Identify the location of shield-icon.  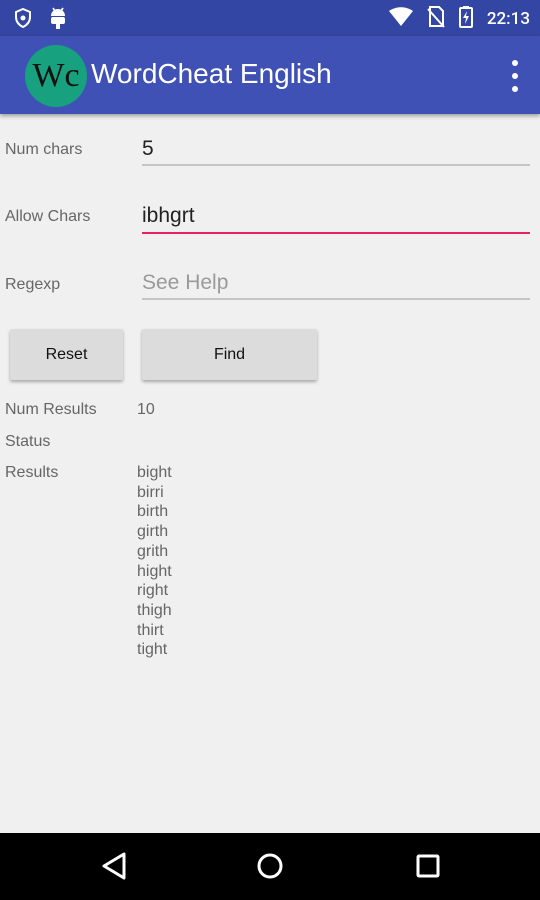
(23, 19).